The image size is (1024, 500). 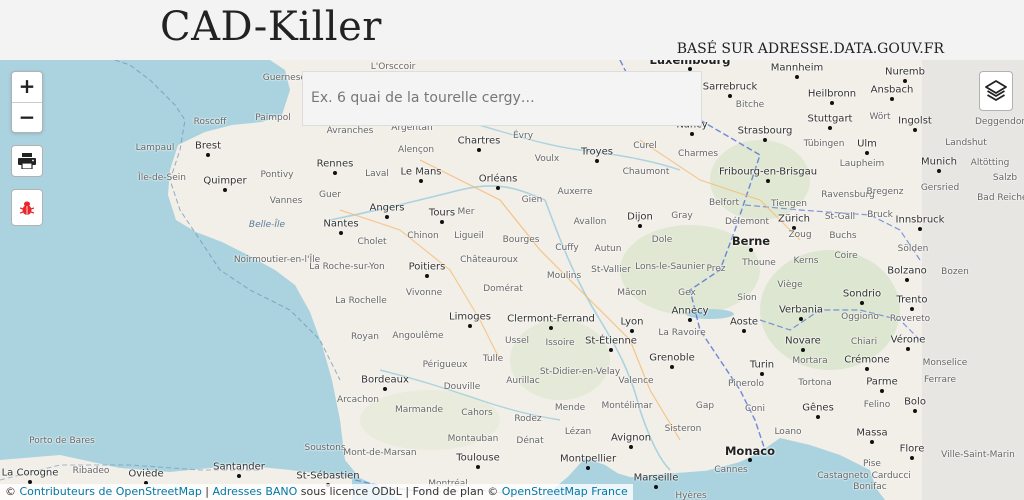 I want to click on map-label: Nuremb, so click(x=905, y=72).